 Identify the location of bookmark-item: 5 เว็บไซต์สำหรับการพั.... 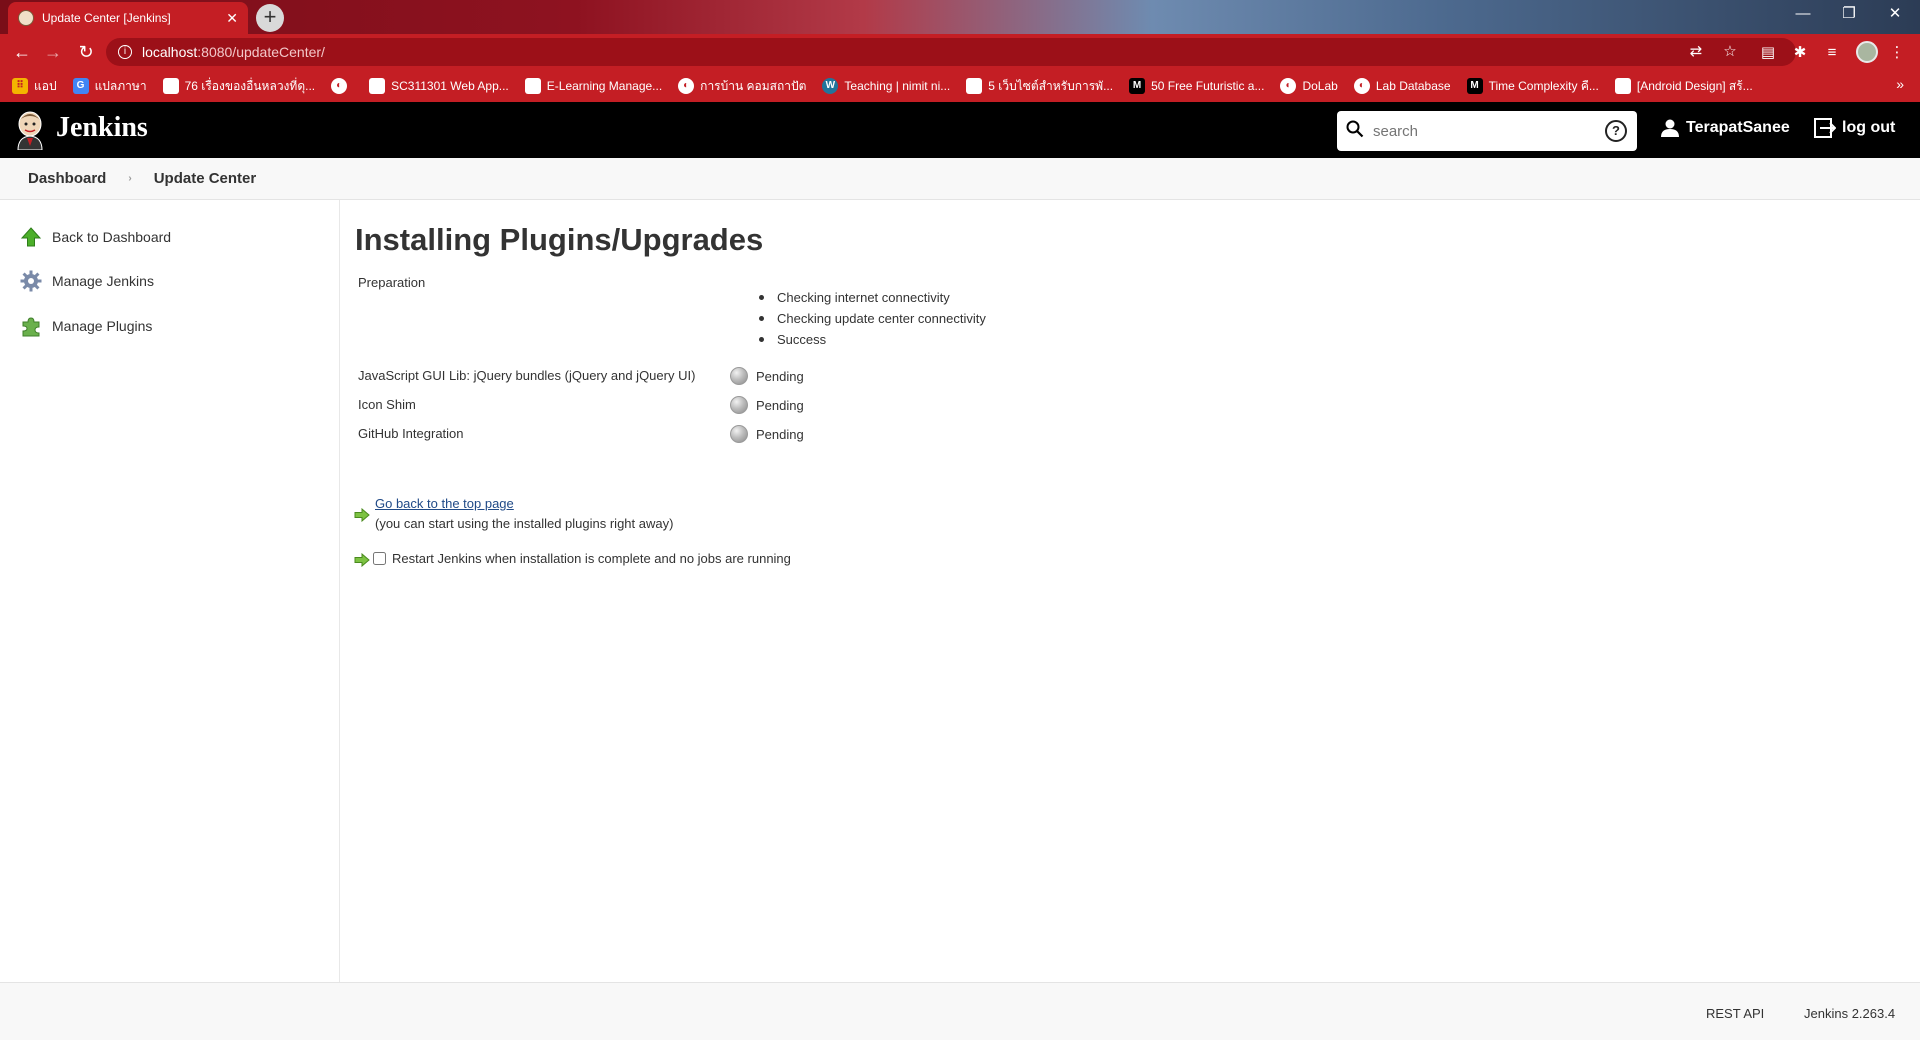
(1039, 86).